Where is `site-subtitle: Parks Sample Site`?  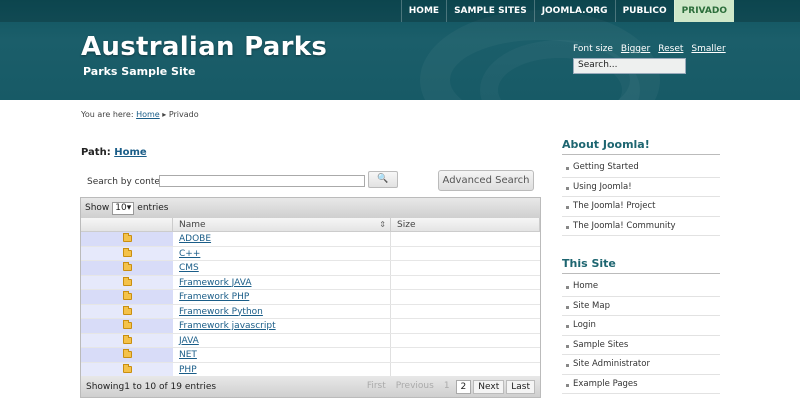
site-subtitle: Parks Sample Site is located at coordinates (139, 71).